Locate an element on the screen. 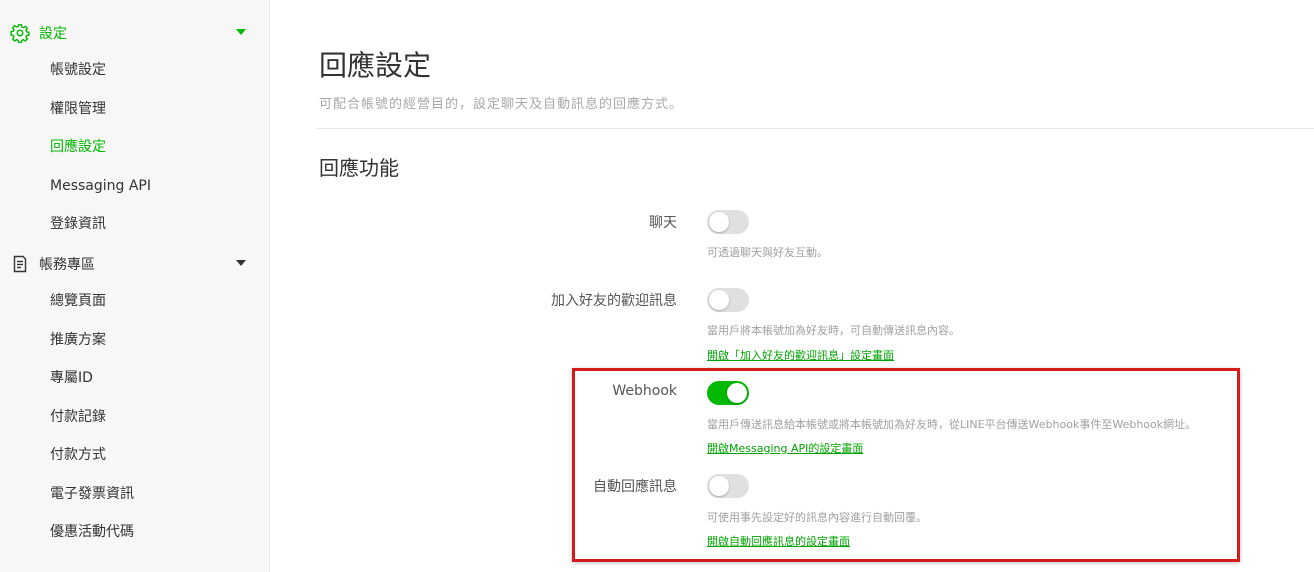 This screenshot has height=572, width=1314. sidebar-item-account-settings: 帳號設定 is located at coordinates (78, 70).